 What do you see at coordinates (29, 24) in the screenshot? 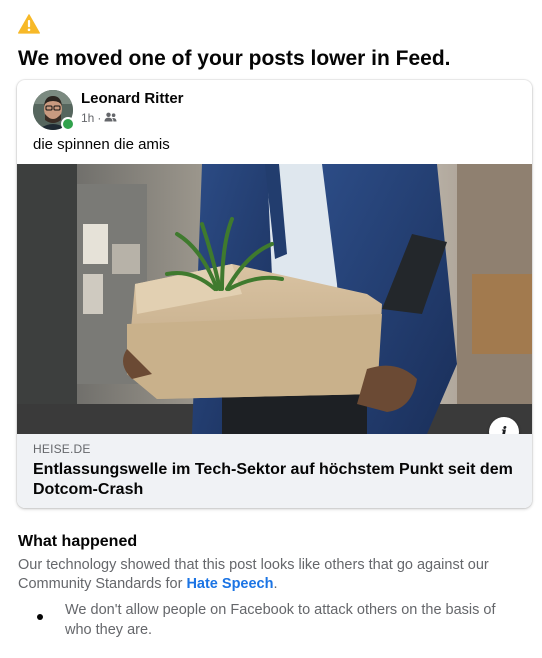
I see `warning-icon` at bounding box center [29, 24].